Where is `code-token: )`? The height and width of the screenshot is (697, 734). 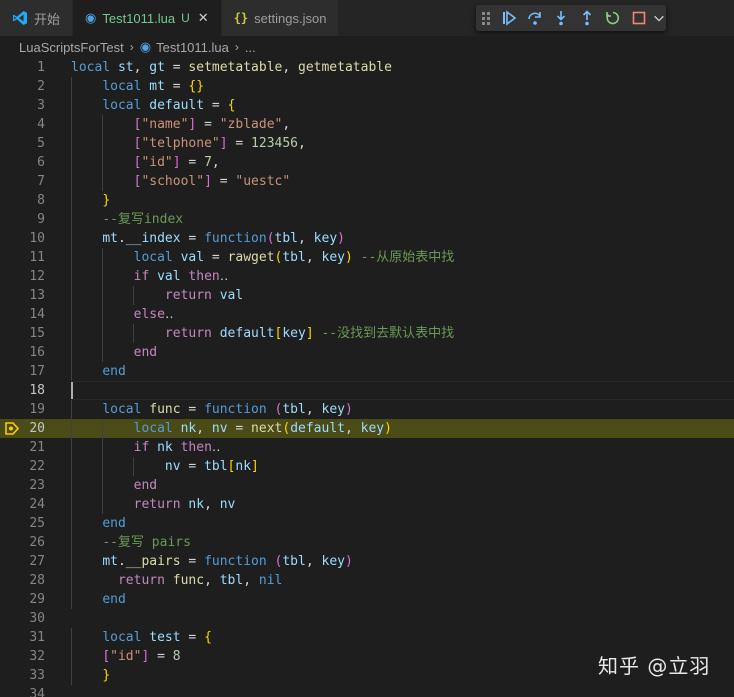
code-token: ) is located at coordinates (348, 409).